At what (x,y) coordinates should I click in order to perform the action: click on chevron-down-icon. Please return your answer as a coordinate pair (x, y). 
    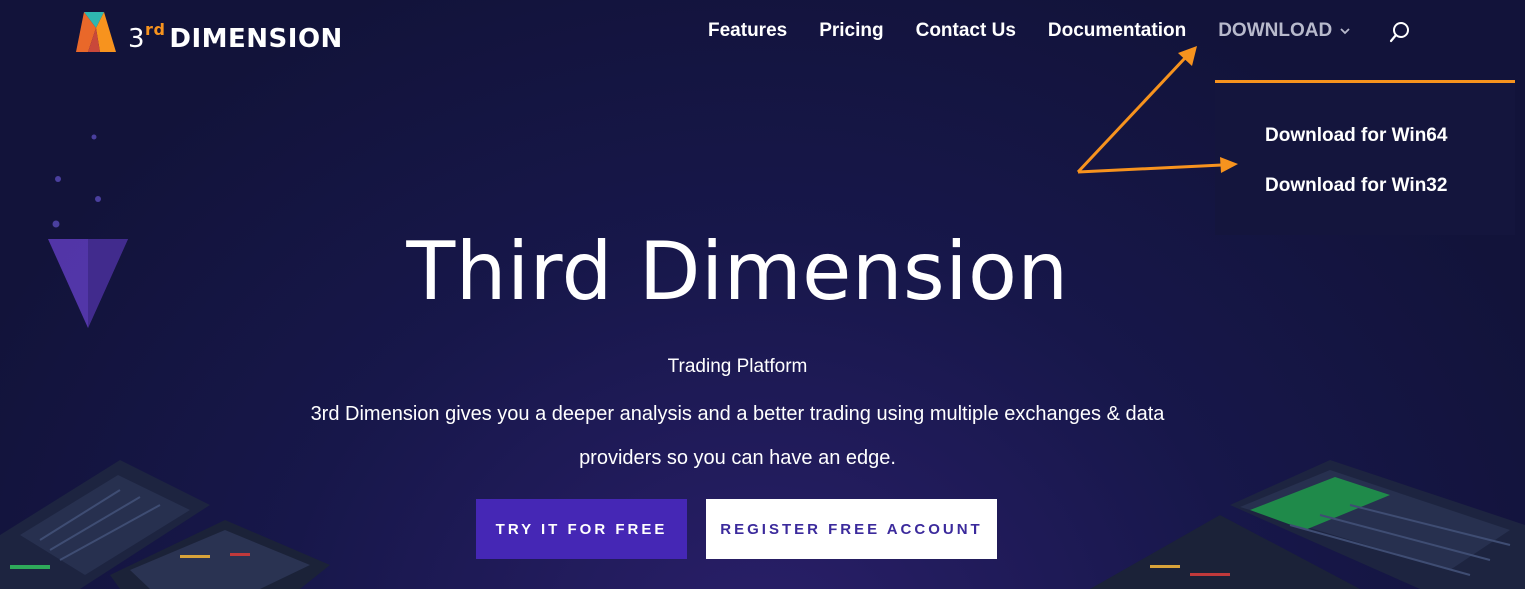
    Looking at the image, I should click on (1345, 31).